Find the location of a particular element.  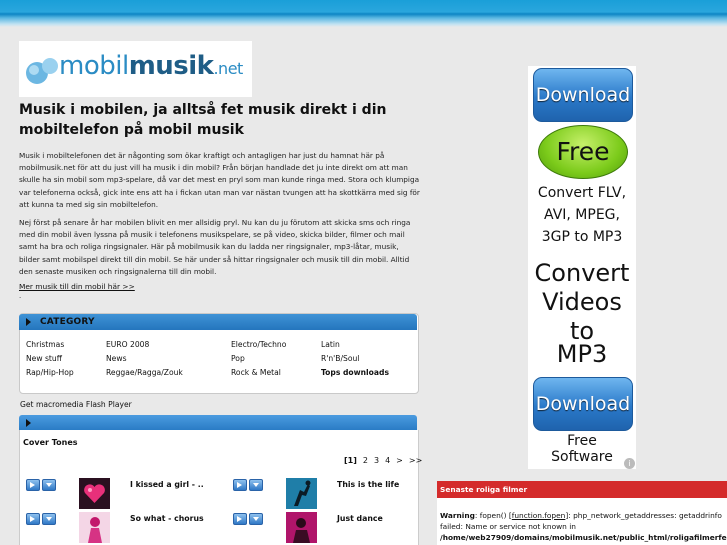

page-last: >> is located at coordinates (415, 460).